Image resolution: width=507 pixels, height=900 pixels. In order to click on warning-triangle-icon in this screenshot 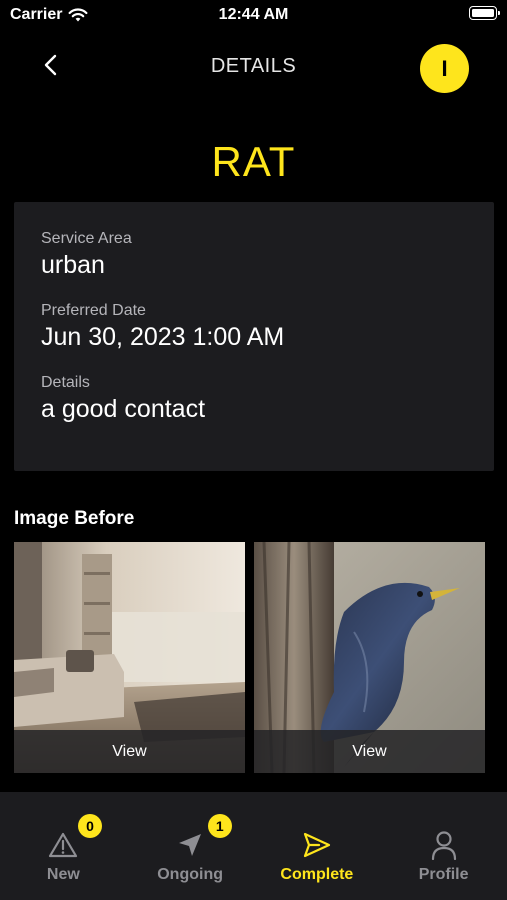, I will do `click(63, 845)`.